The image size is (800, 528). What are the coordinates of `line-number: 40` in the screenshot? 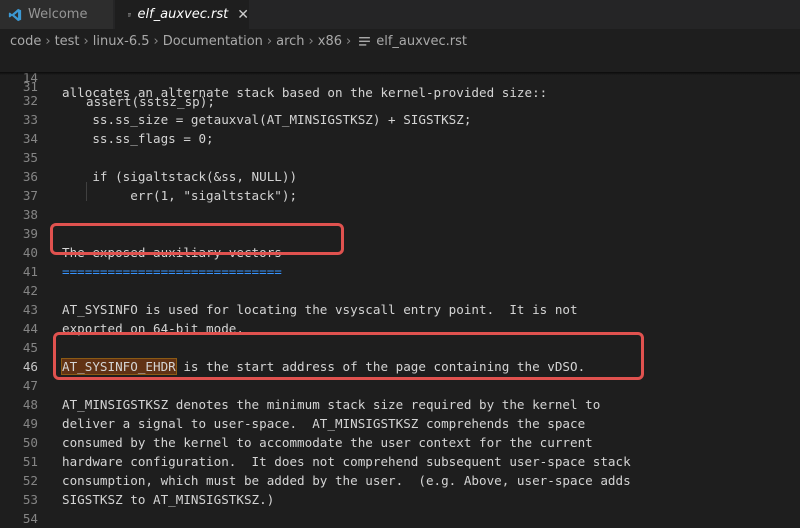 It's located at (19, 252).